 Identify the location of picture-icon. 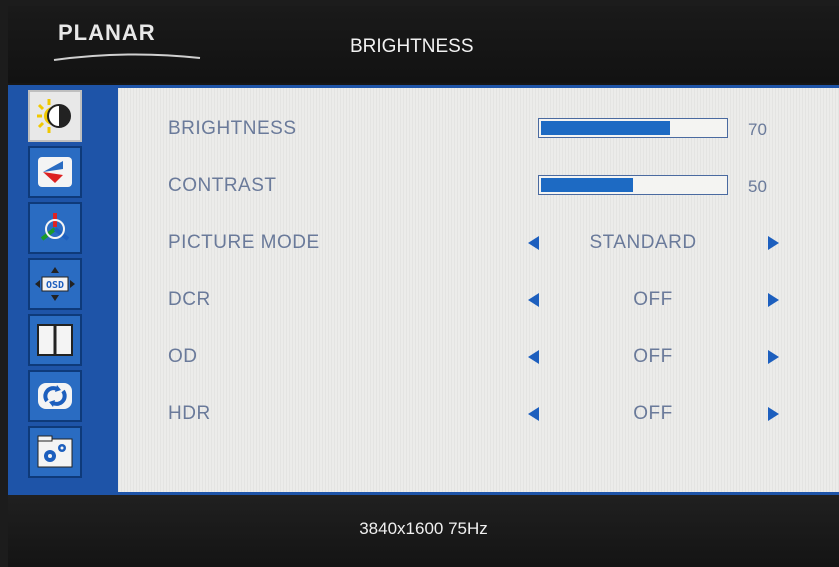
(55, 227).